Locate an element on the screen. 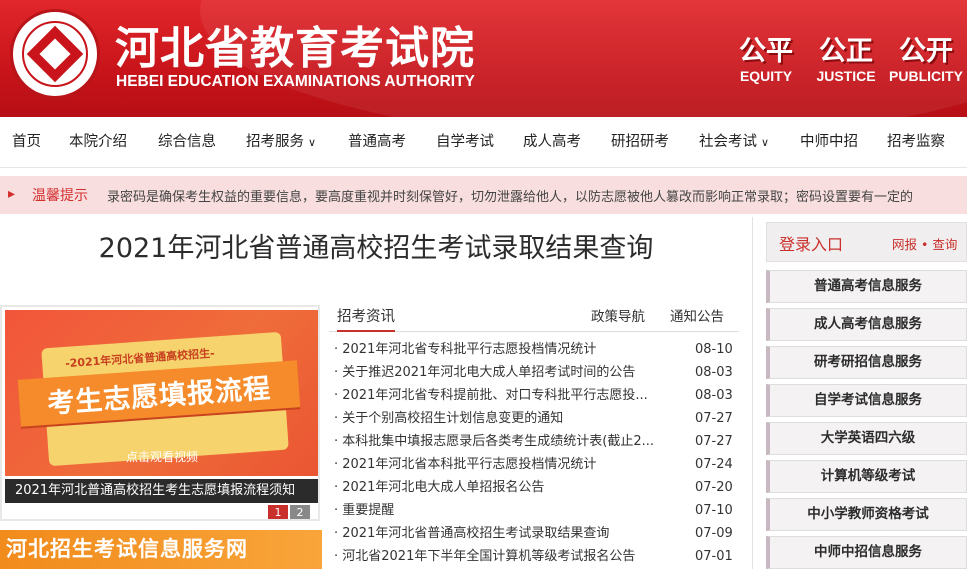 The image size is (967, 569). motto-cn: 公正 is located at coordinates (846, 51).